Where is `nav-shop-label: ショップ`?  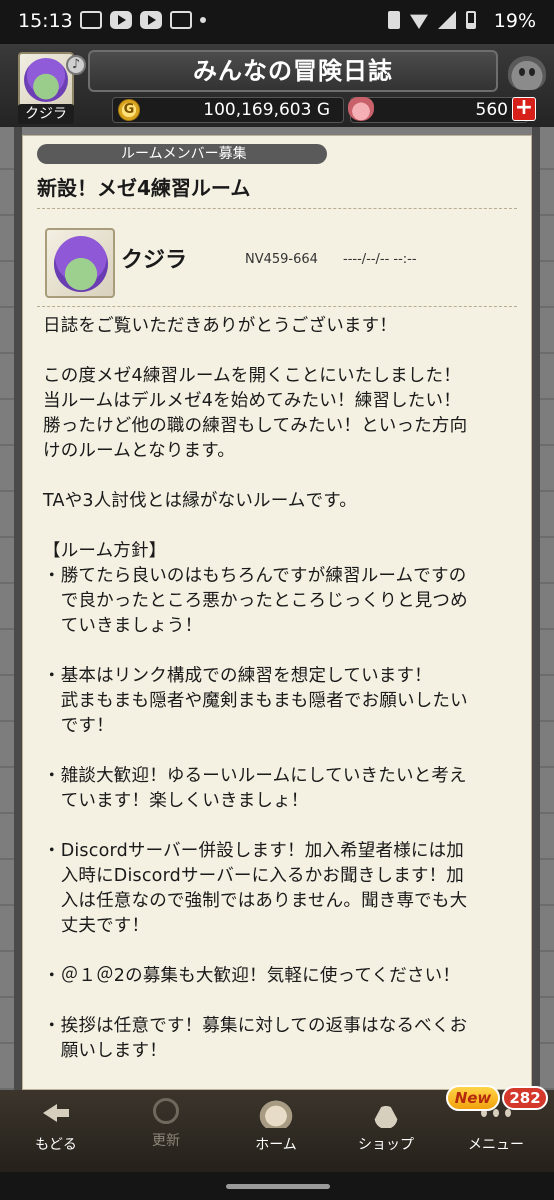 nav-shop-label: ショップ is located at coordinates (386, 1145).